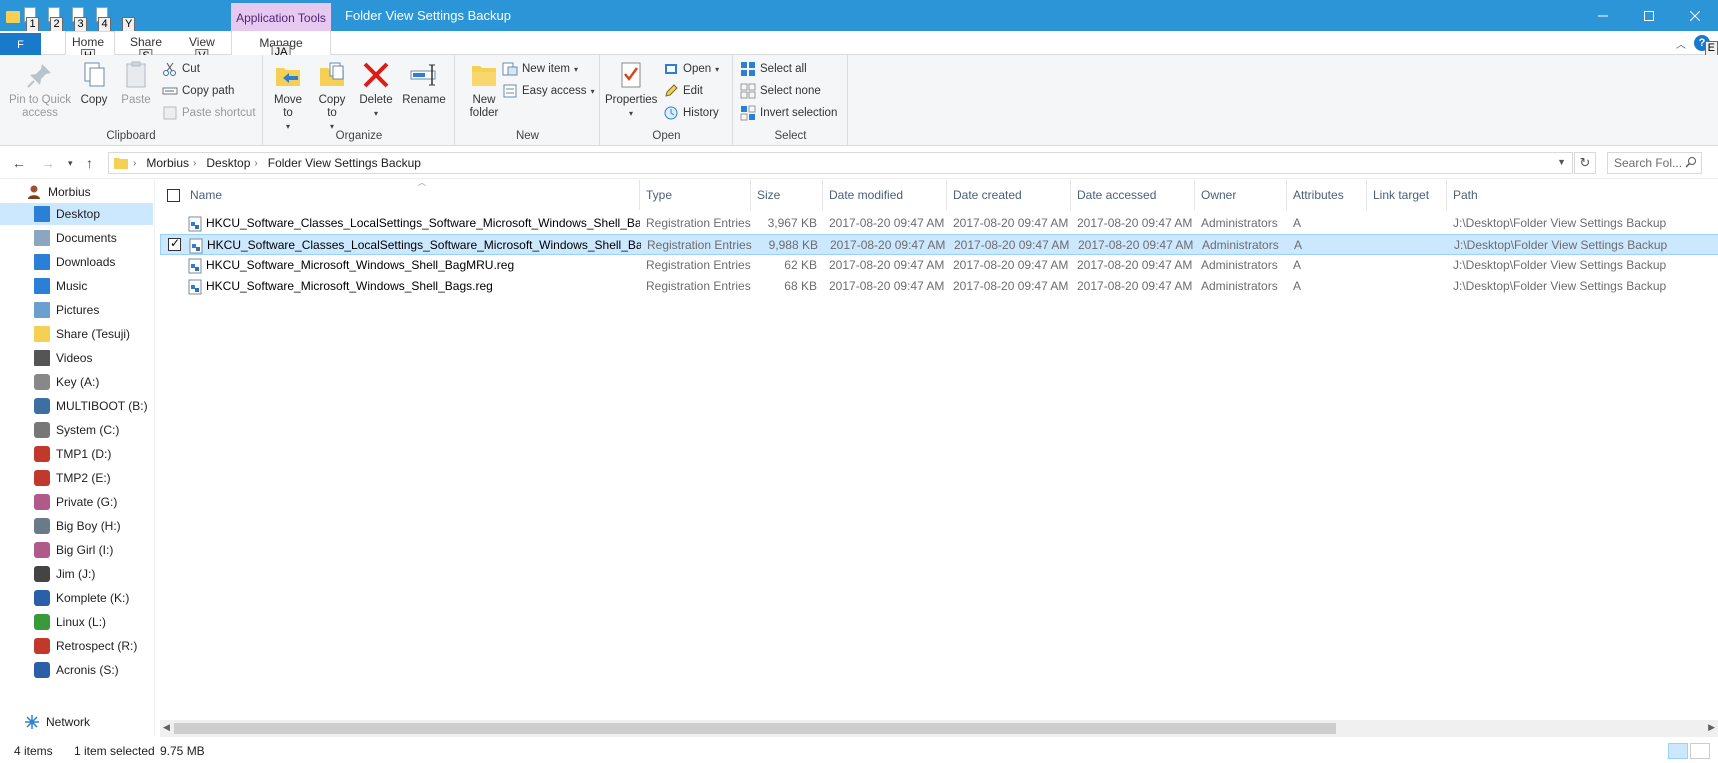 The height and width of the screenshot is (763, 1718). Describe the element at coordinates (166, 727) in the screenshot. I see `scroll-left-arrow-icon: ◀` at that location.